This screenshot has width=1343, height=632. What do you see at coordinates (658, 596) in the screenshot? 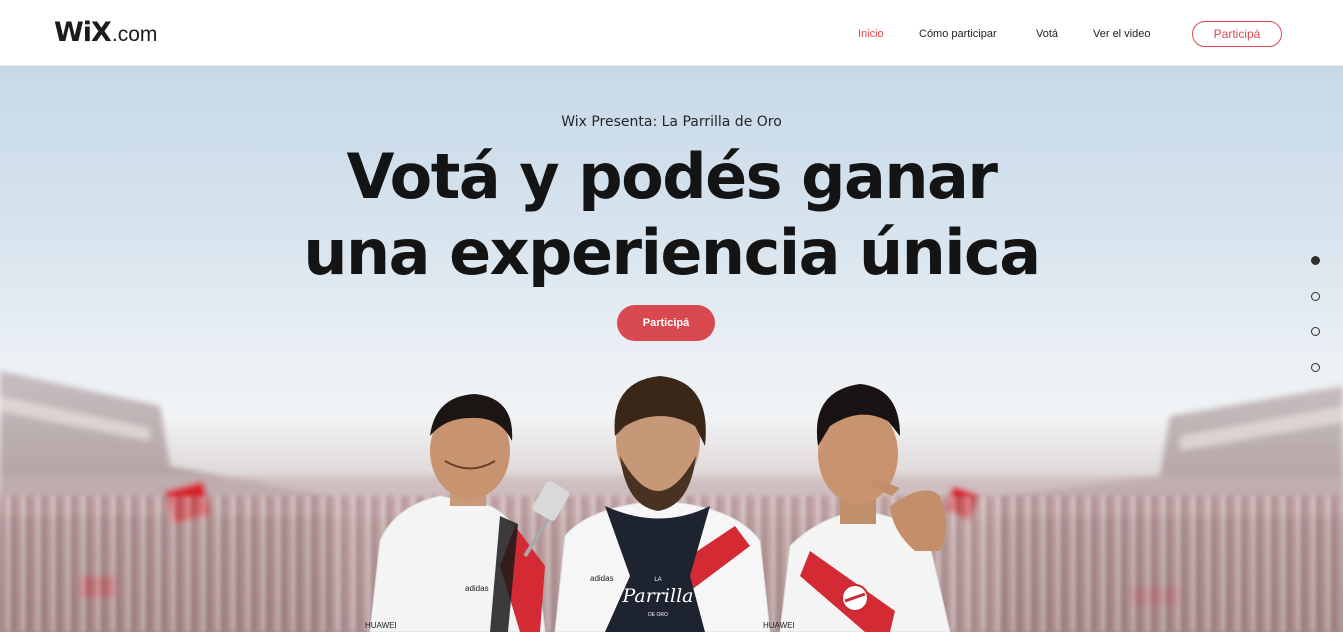
I see `apron-text-main: Parrilla` at bounding box center [658, 596].